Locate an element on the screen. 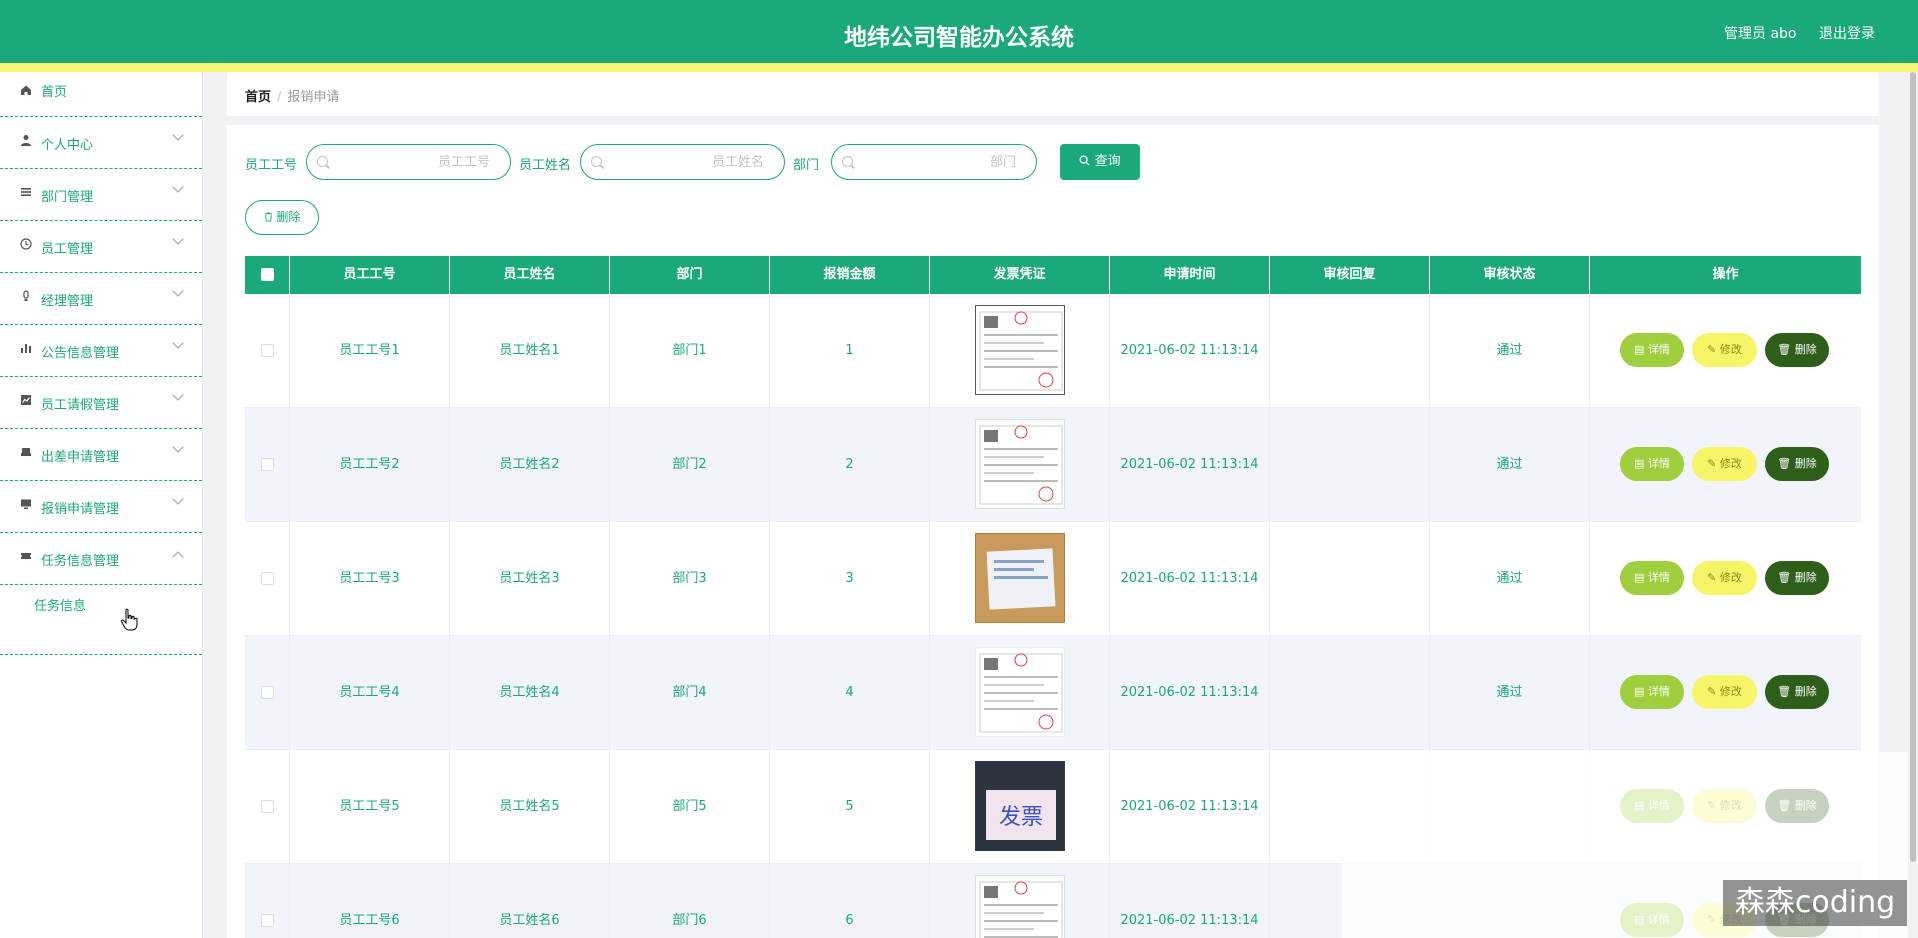 Image resolution: width=1918 pixels, height=938 pixels. sidebar-item-label: 报销申请管理 is located at coordinates (80, 509).